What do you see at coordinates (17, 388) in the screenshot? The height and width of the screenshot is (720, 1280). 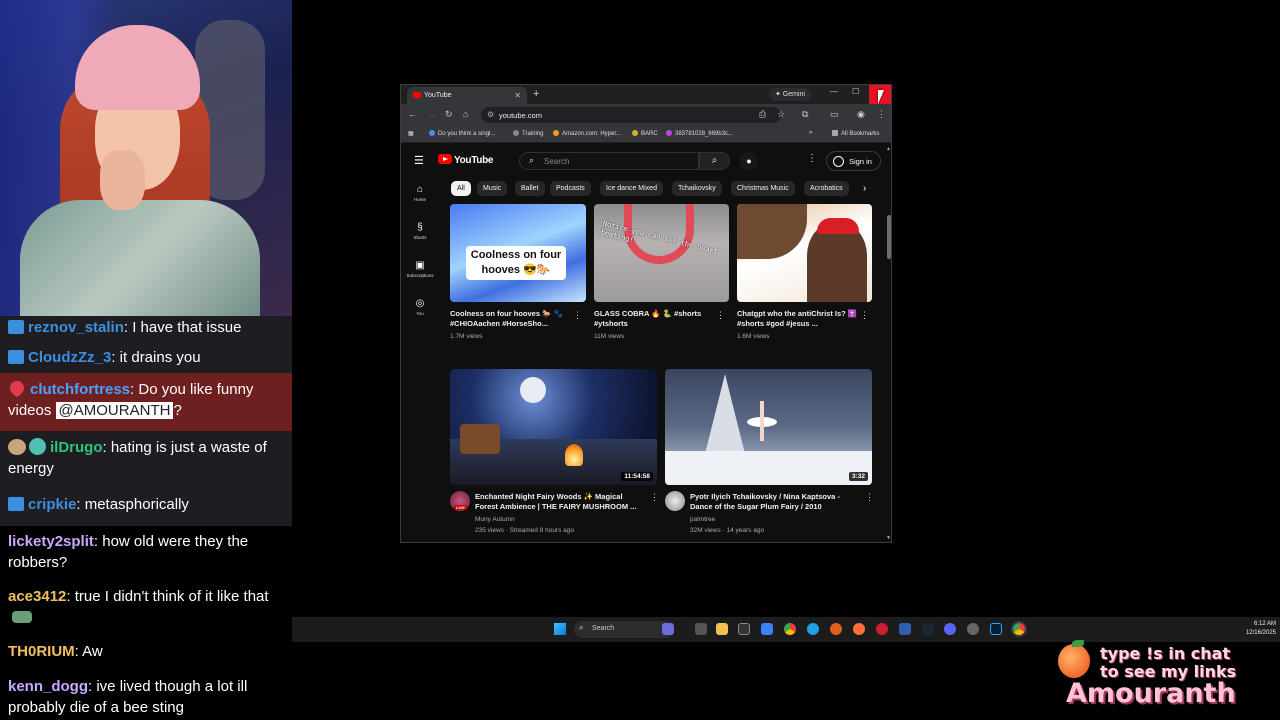 I see `heart-badge-icon` at bounding box center [17, 388].